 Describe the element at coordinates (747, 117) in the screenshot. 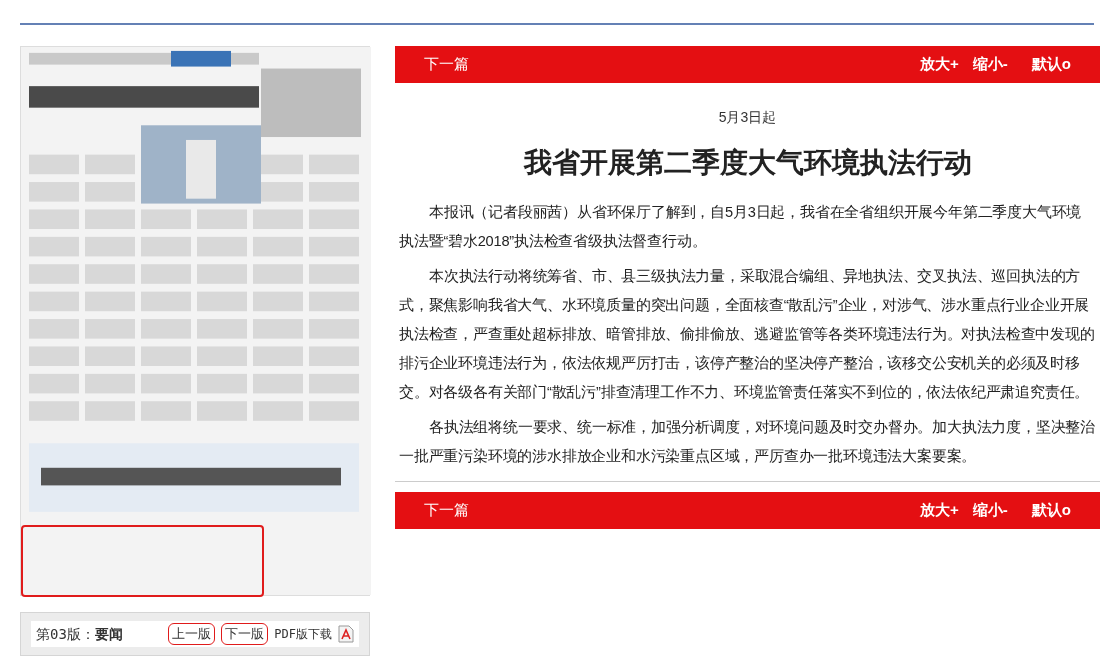

I see `article-subtitle: 5月3日起` at that location.